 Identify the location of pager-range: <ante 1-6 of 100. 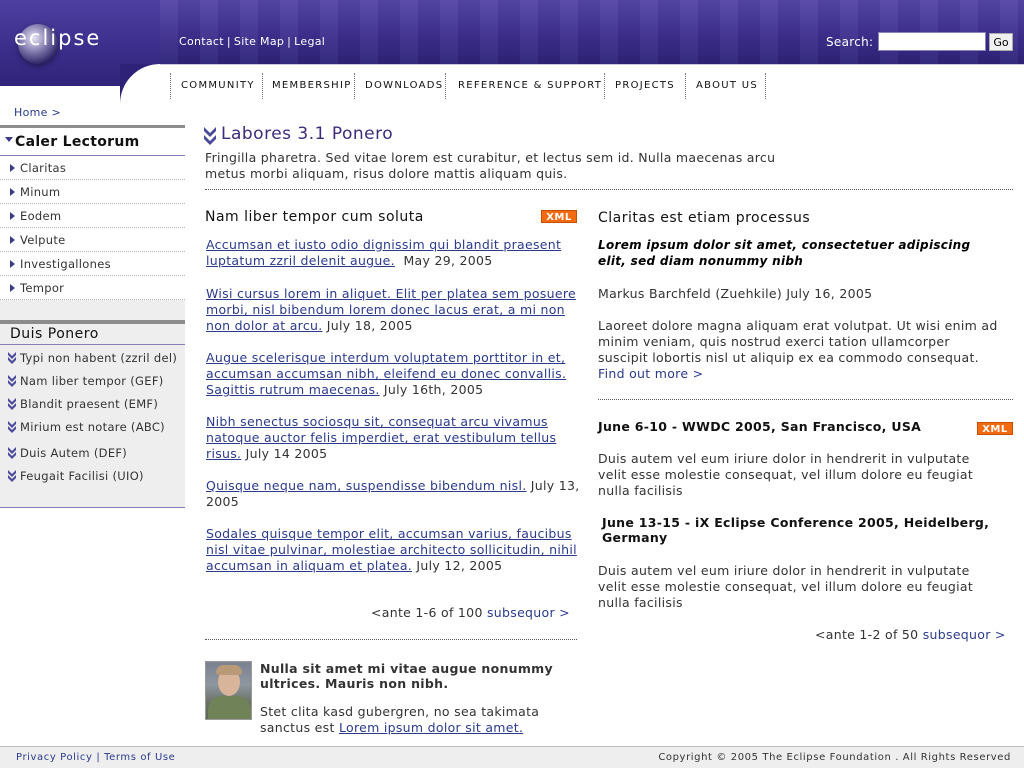
(427, 612).